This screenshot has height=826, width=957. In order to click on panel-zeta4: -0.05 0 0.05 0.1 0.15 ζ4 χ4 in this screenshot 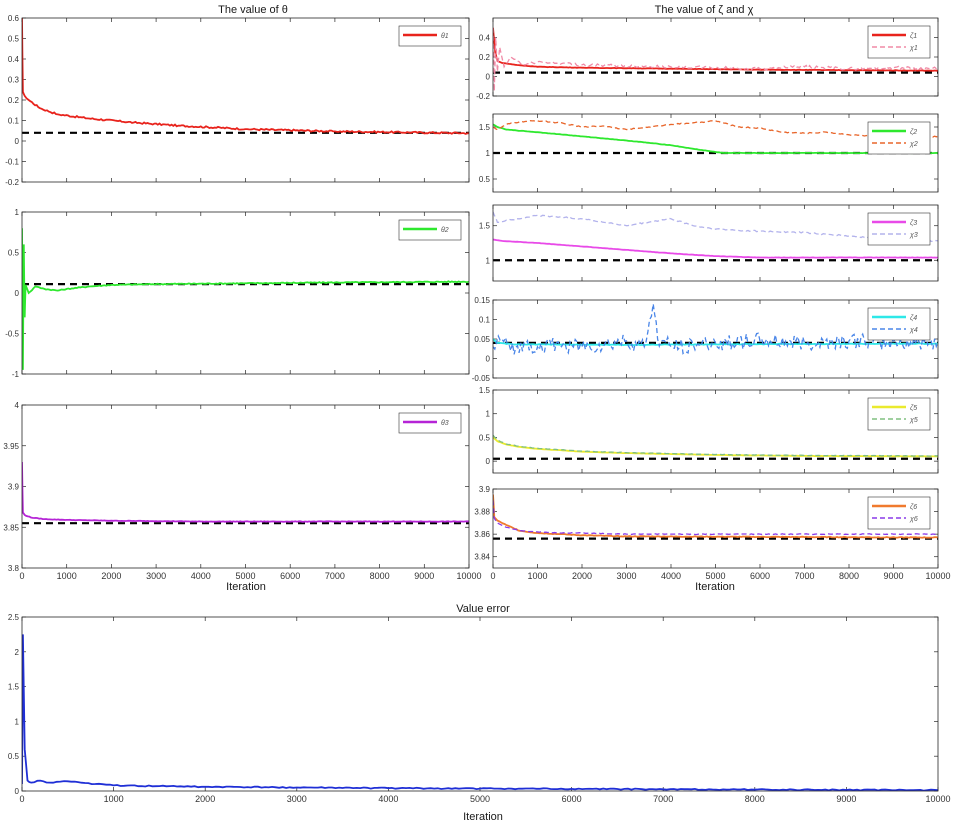, I will do `click(705, 339)`.